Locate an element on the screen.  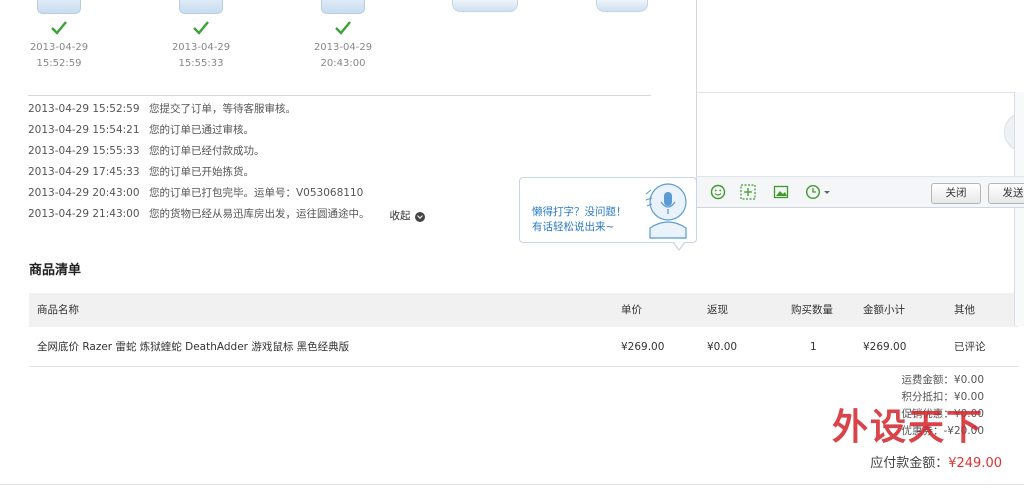
log-row: 2013-04-29 15:52:59 您提交了订单，等待客服审核。 is located at coordinates (226, 111).